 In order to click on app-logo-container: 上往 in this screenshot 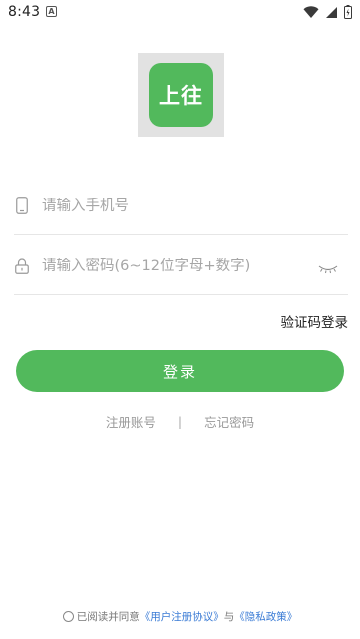, I will do `click(181, 95)`.